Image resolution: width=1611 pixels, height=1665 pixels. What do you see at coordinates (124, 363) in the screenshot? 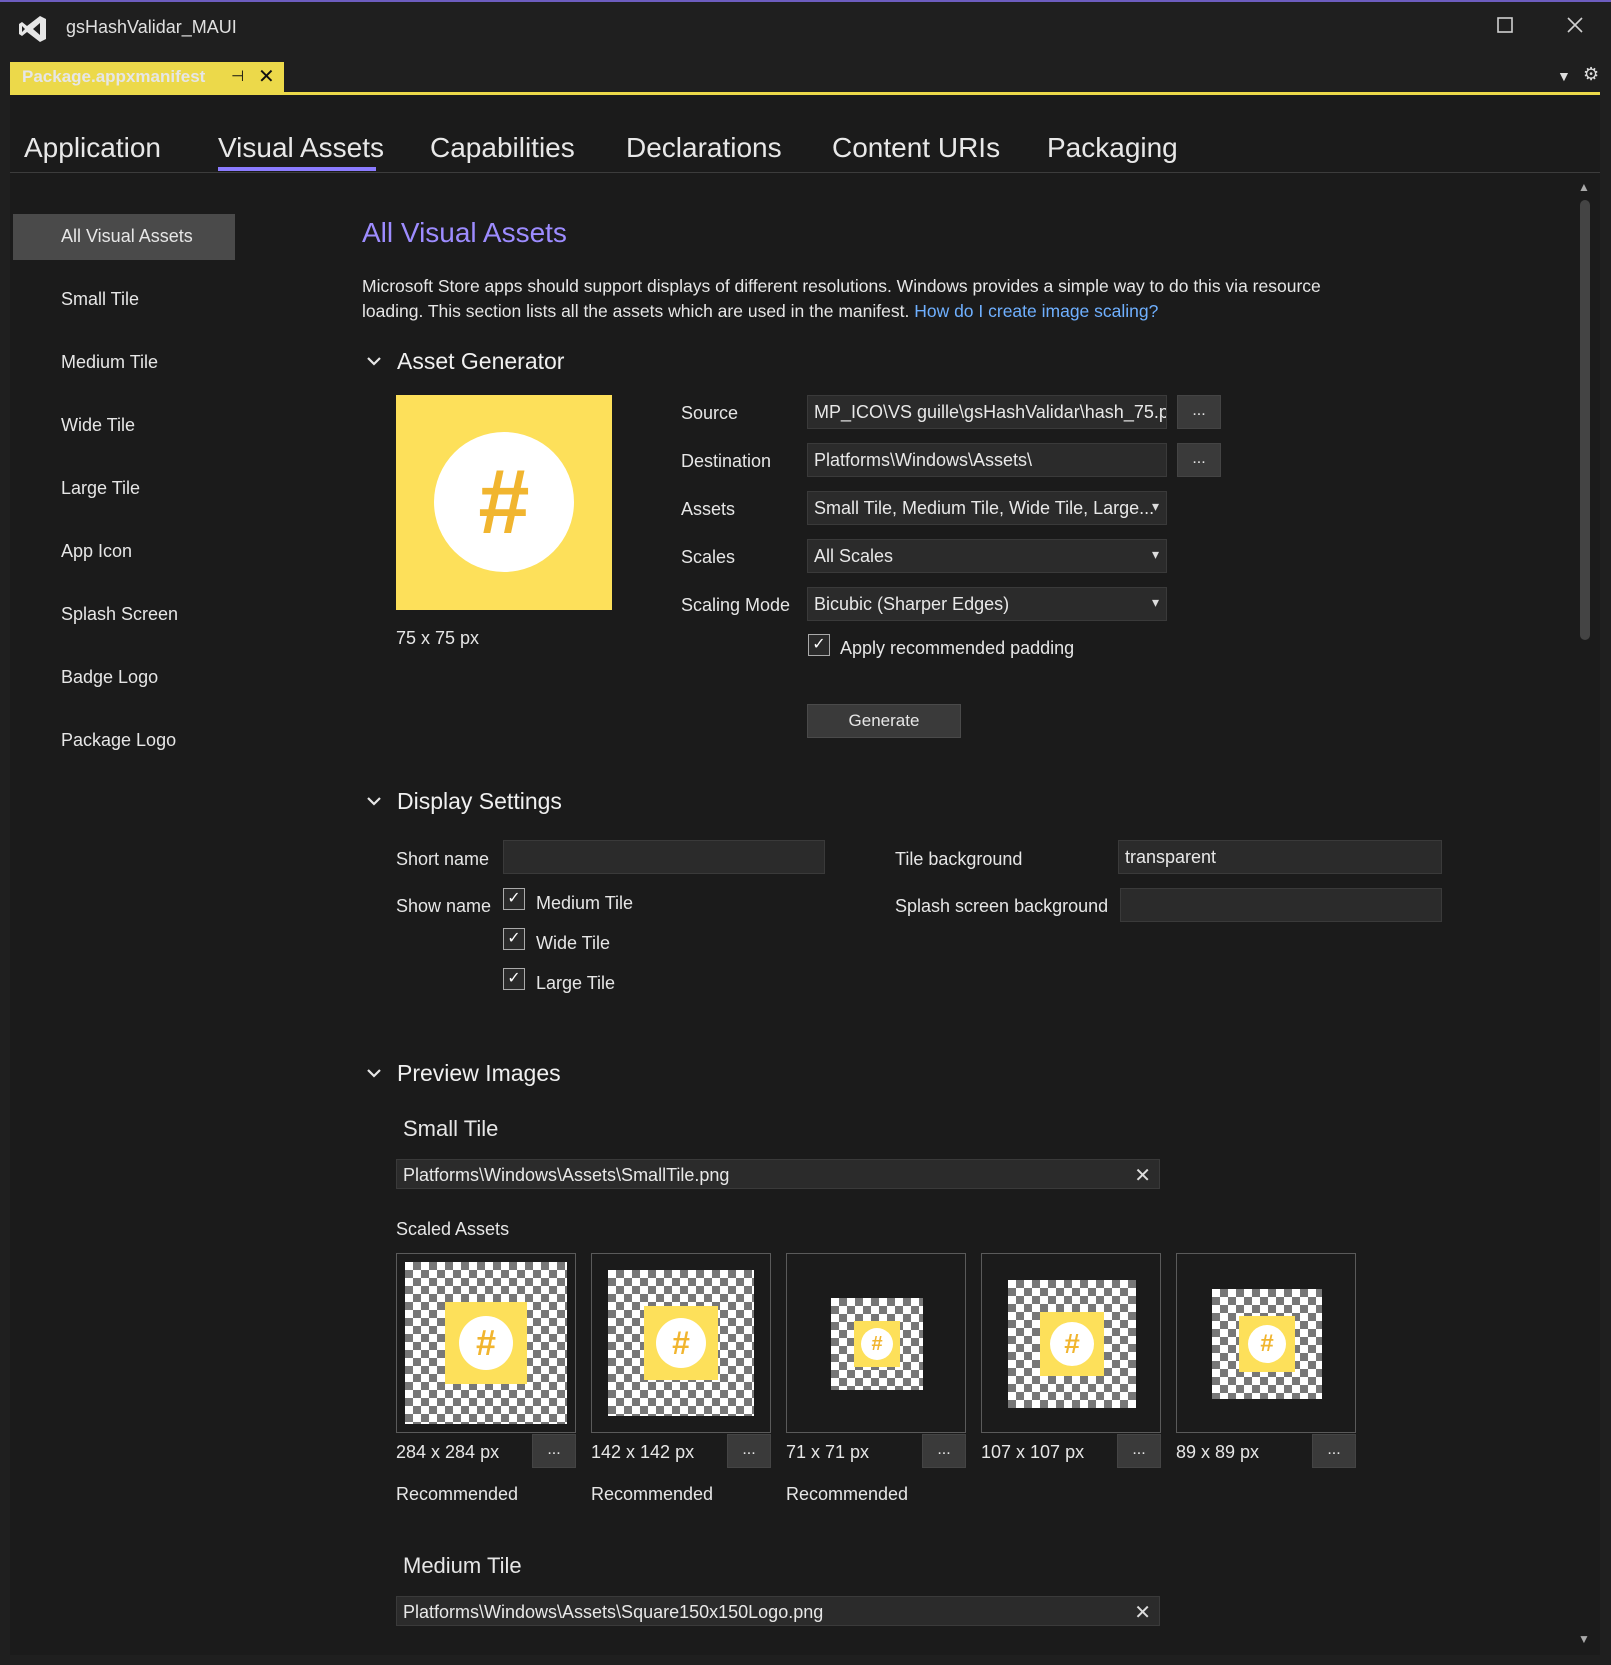
I see `nav-medium-tile: Medium Tile` at bounding box center [124, 363].